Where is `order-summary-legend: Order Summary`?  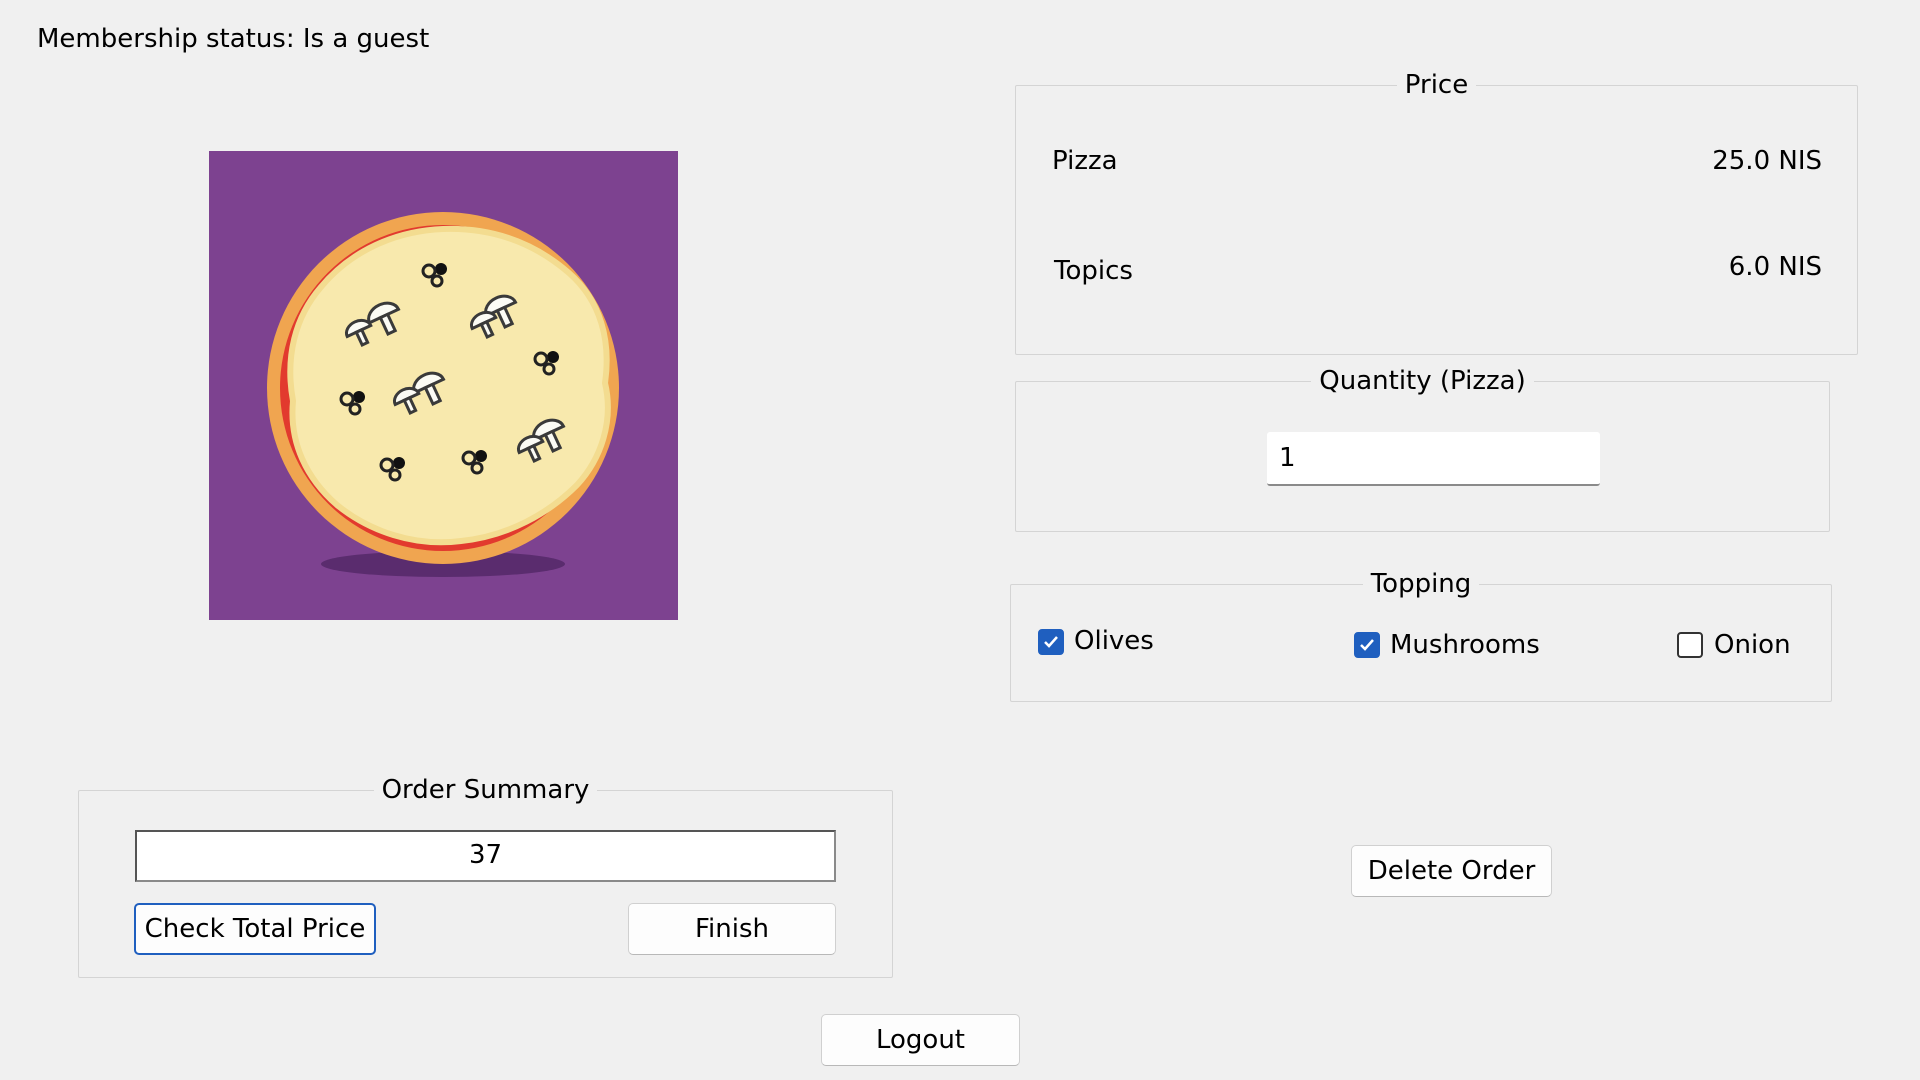 order-summary-legend: Order Summary is located at coordinates (485, 790).